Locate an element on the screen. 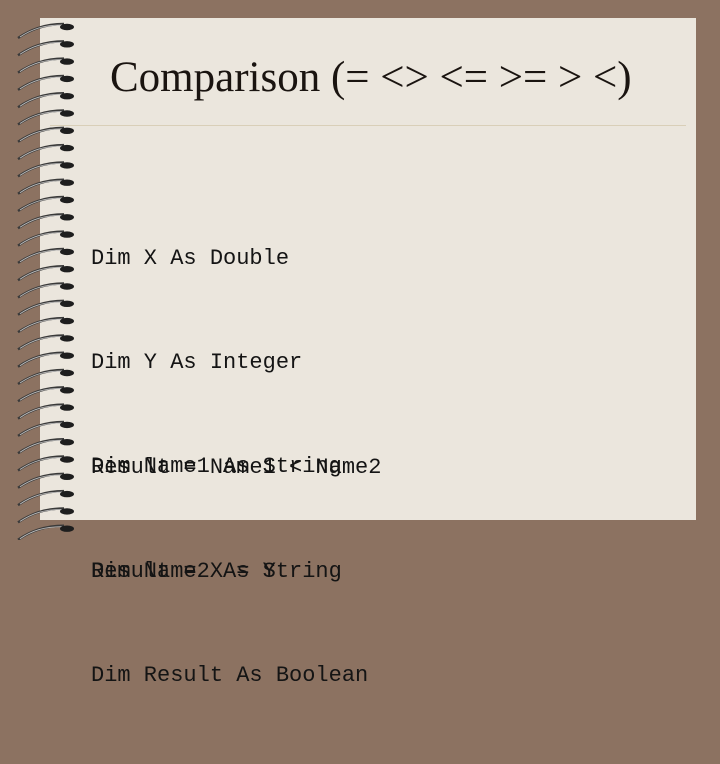 This screenshot has width=720, height=764. slide-title: Comparison (= <> <= >= > <) is located at coordinates (371, 77).